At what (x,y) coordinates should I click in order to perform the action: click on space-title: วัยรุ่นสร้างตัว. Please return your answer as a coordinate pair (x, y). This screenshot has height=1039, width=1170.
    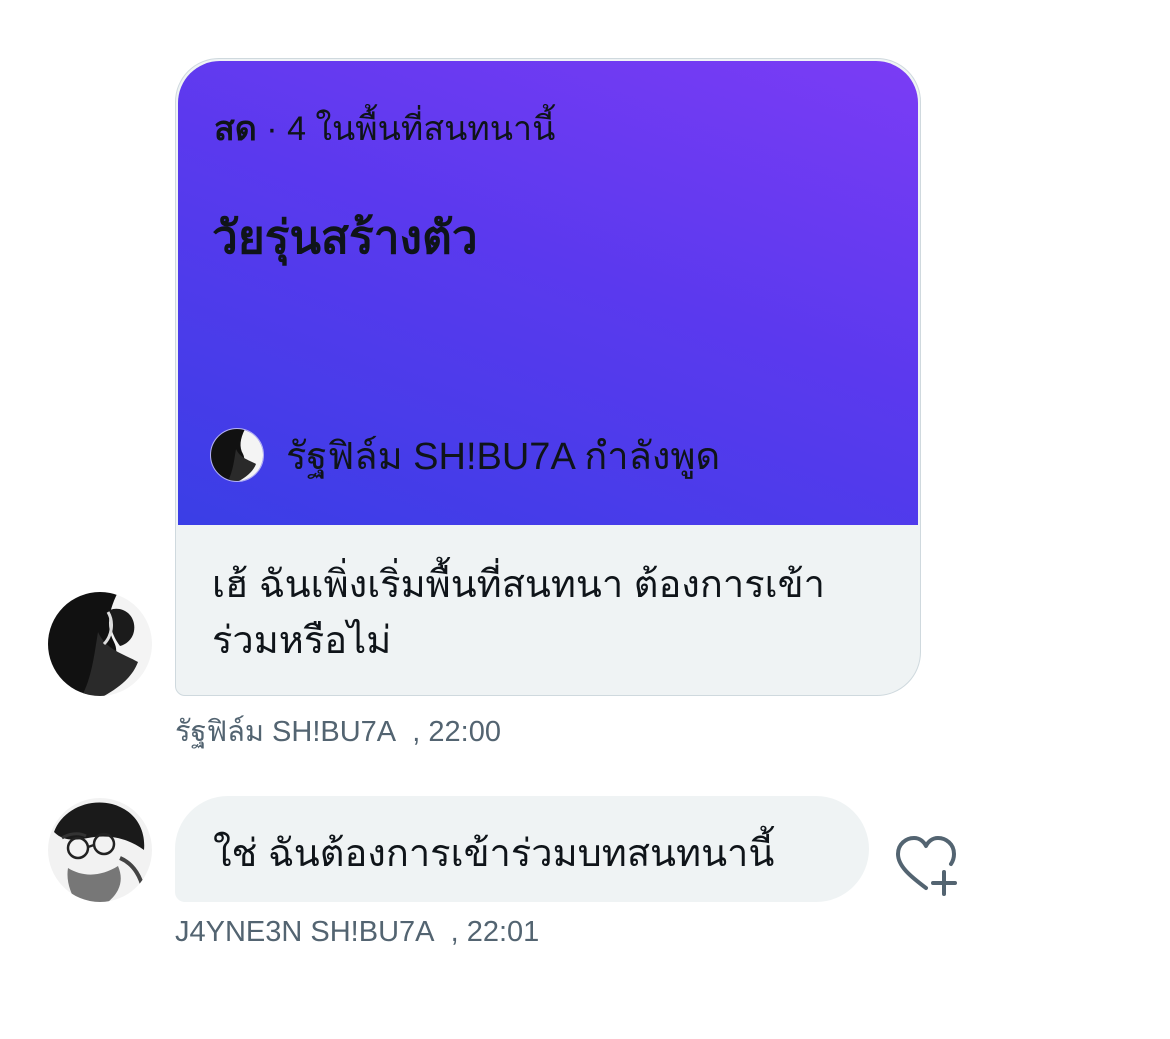
    Looking at the image, I should click on (345, 237).